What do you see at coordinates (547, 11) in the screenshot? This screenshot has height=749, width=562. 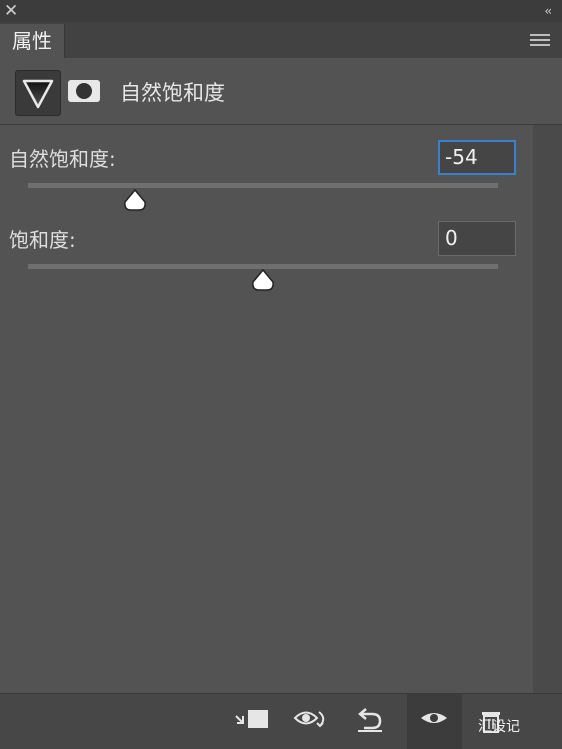 I see `double-chevron-left-icon: ‹‹` at bounding box center [547, 11].